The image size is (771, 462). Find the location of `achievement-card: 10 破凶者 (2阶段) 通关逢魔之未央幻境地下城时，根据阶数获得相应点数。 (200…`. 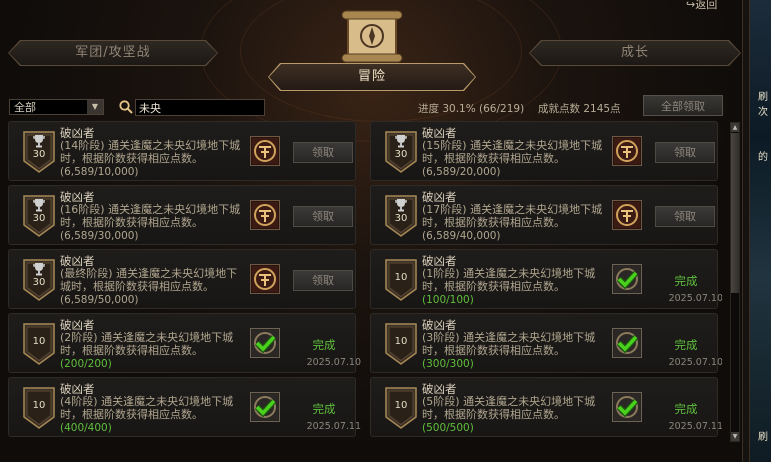

achievement-card: 10 破凶者 (2阶段) 通关逢魔之未央幻境地下城时，根据阶数获得相应点数。 (200… is located at coordinates (184, 343).